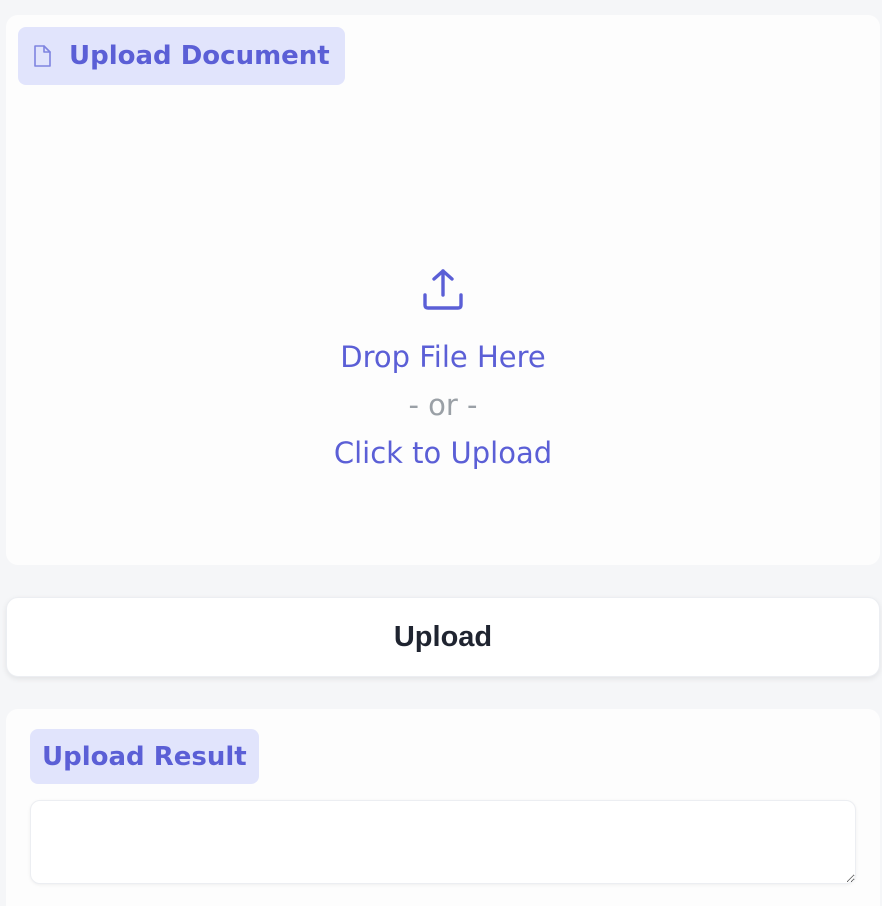 The width and height of the screenshot is (882, 906). What do you see at coordinates (42, 56) in the screenshot?
I see `file-icon` at bounding box center [42, 56].